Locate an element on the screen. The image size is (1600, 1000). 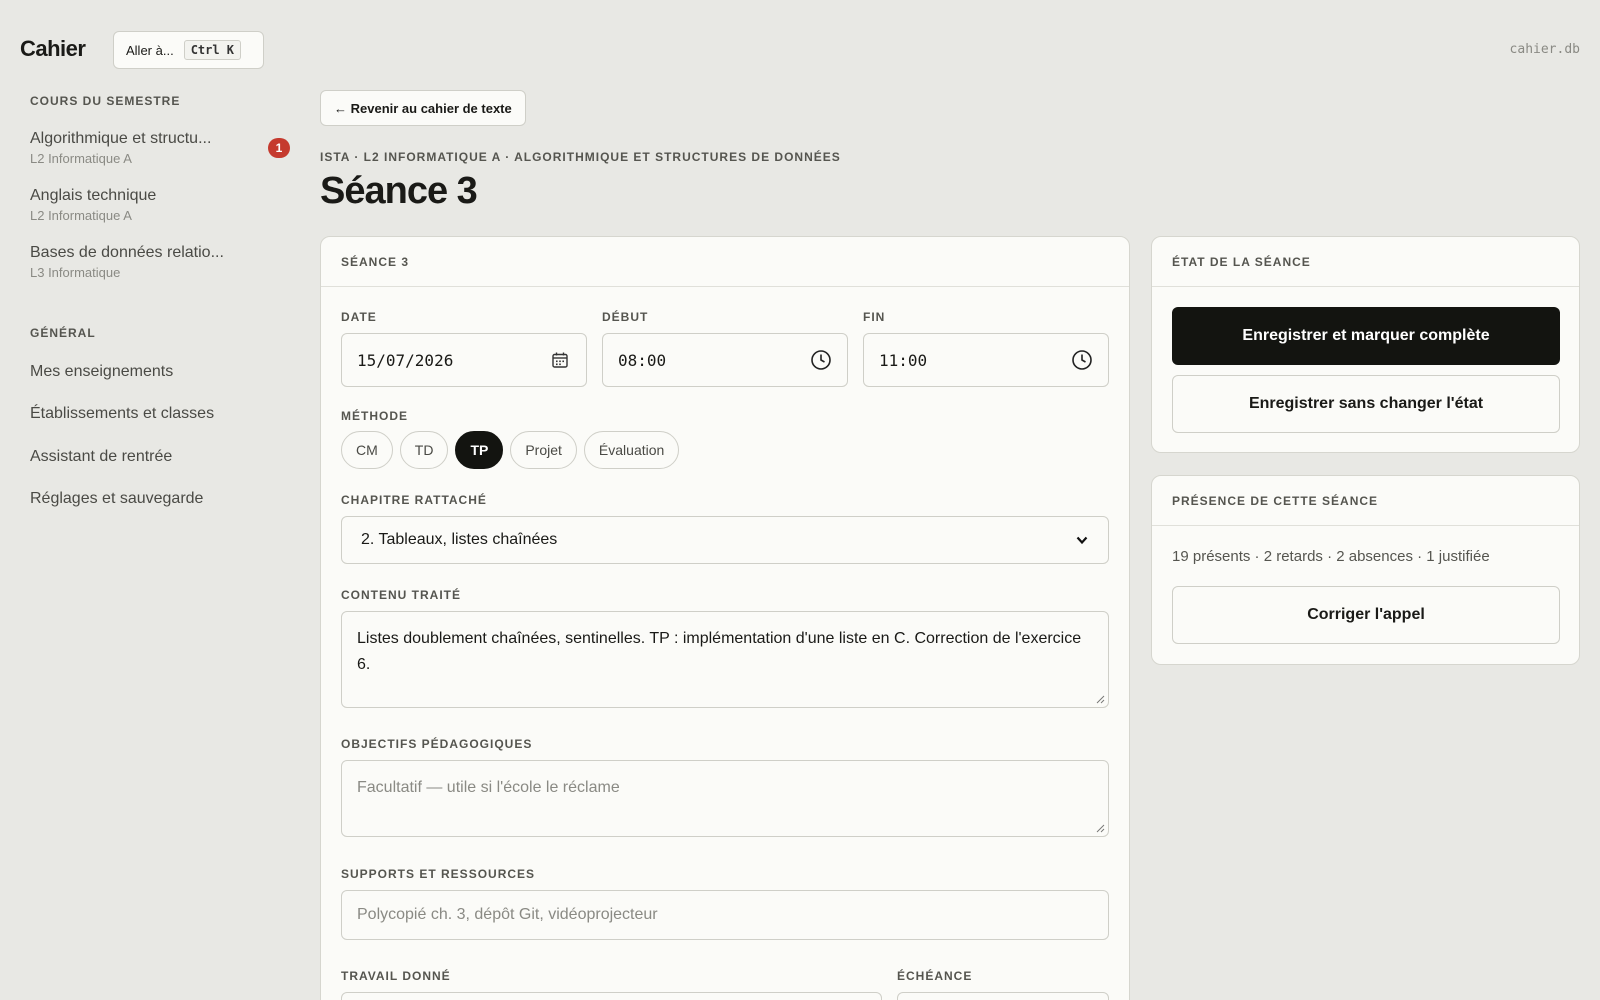
sidebar-item-assistant: Assistant de rentrée is located at coordinates (101, 457).